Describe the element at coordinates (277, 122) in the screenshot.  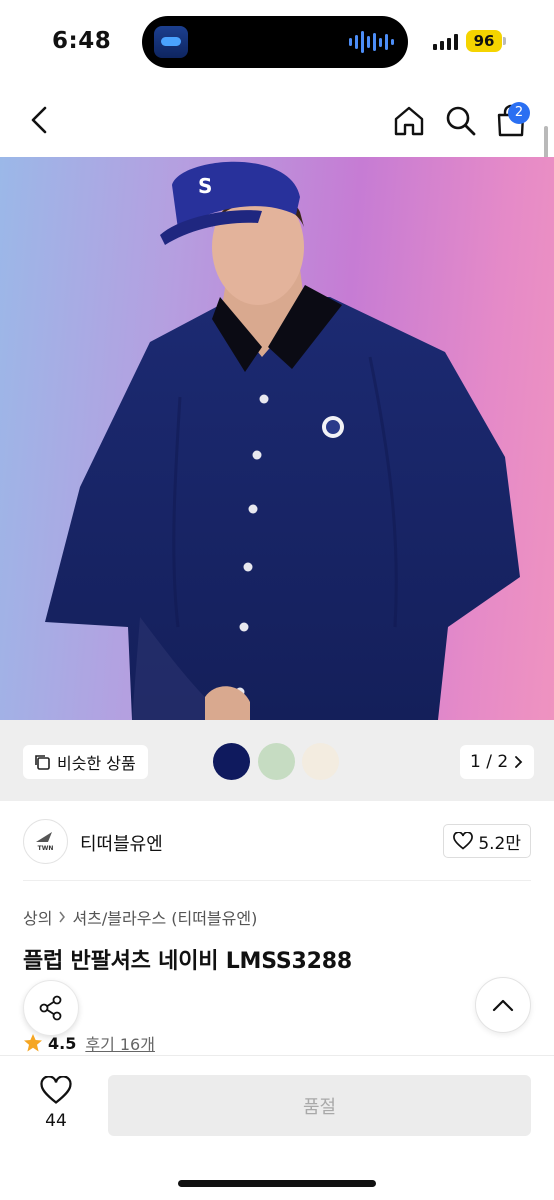
I see `top-navigation` at that location.